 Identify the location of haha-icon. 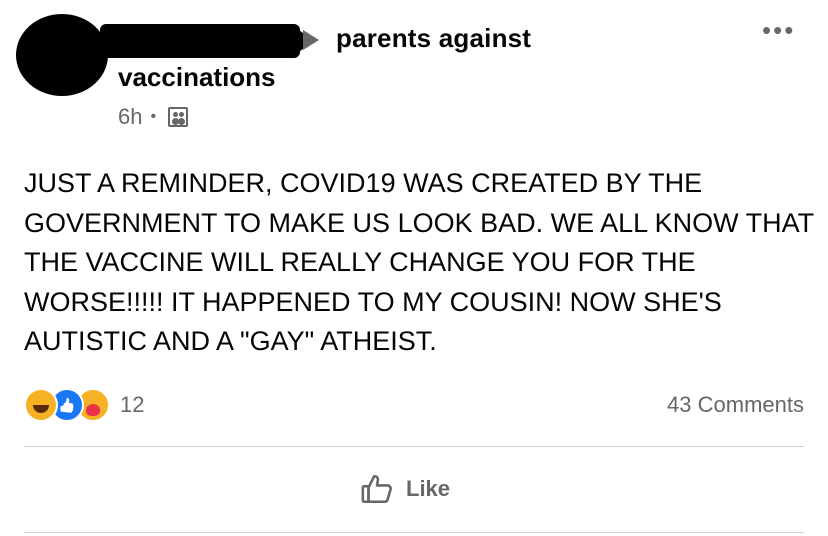
(41, 405).